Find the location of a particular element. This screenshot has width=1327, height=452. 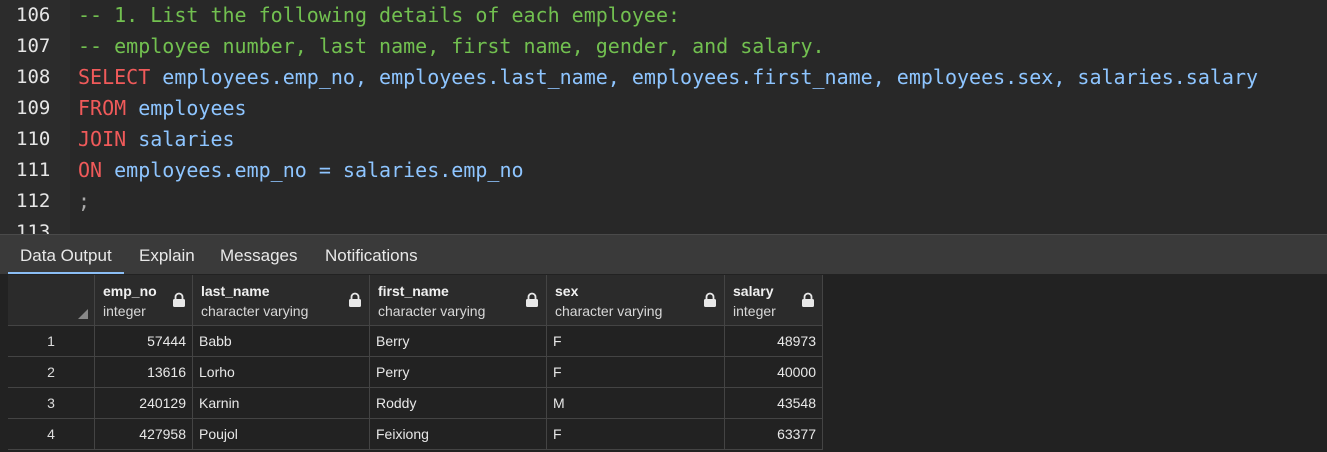

column-name: salary is located at coordinates (753, 291).